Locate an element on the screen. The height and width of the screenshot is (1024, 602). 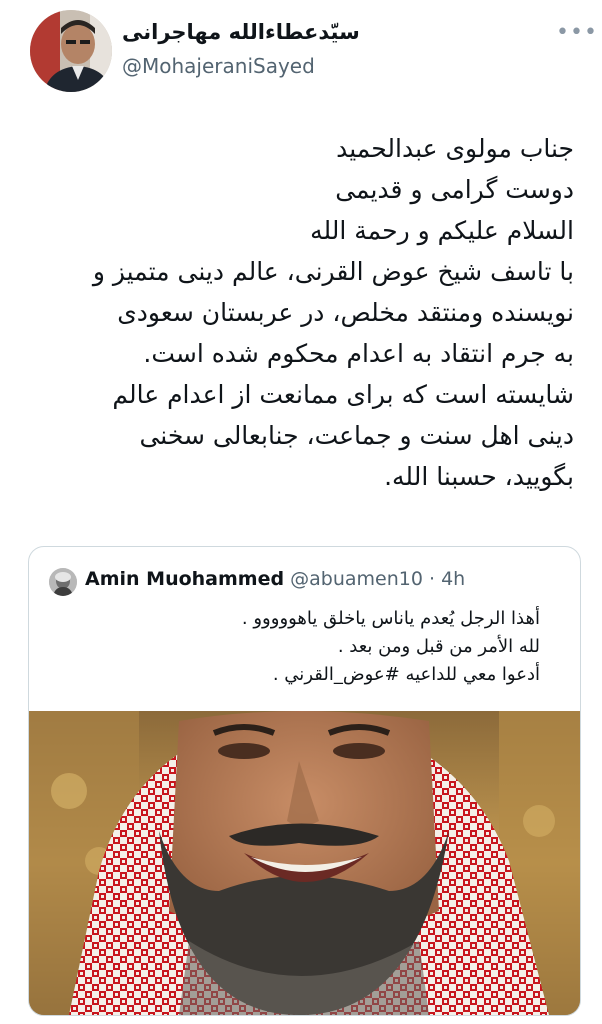
quoted-author-avatar-image is located at coordinates (63, 582).